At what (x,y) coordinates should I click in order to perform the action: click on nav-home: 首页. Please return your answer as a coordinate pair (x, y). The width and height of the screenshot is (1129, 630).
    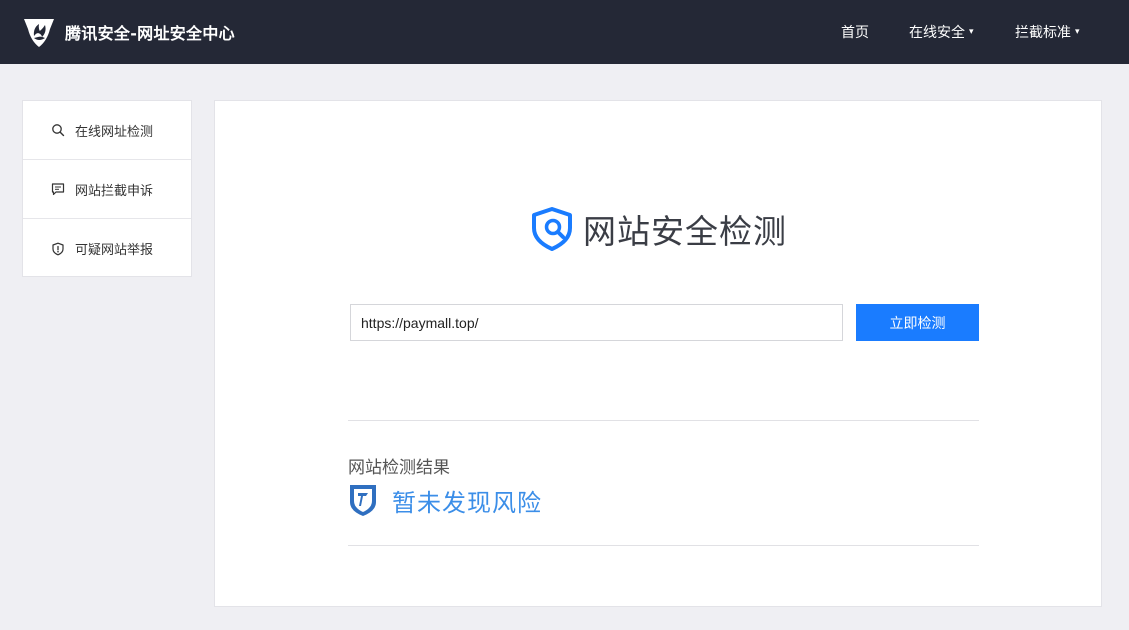
    Looking at the image, I should click on (855, 32).